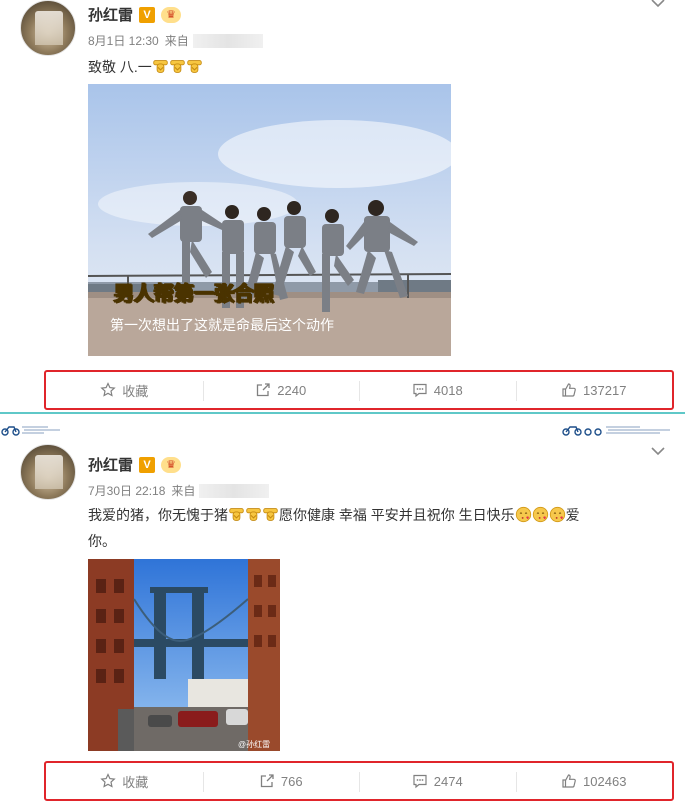 Image resolution: width=685 pixels, height=805 pixels. Describe the element at coordinates (291, 781) in the screenshot. I see `repost-count: 766` at that location.